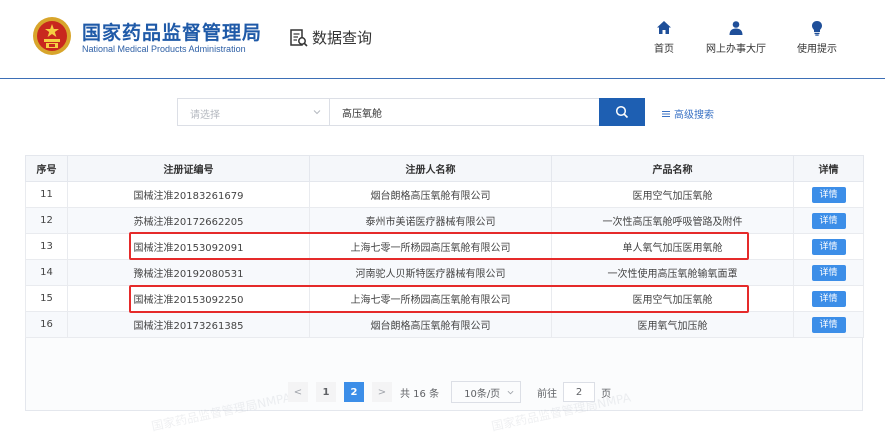  I want to click on search-button, so click(622, 112).